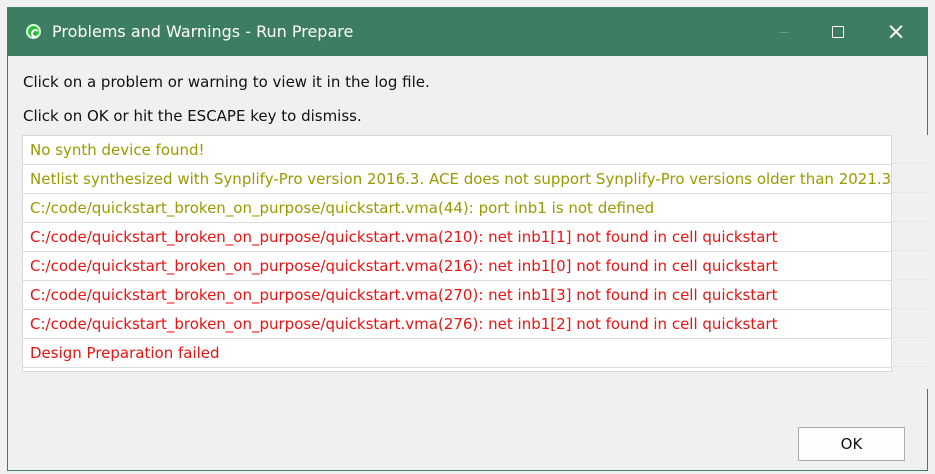  I want to click on problem-item: No synth device found!, so click(457, 150).